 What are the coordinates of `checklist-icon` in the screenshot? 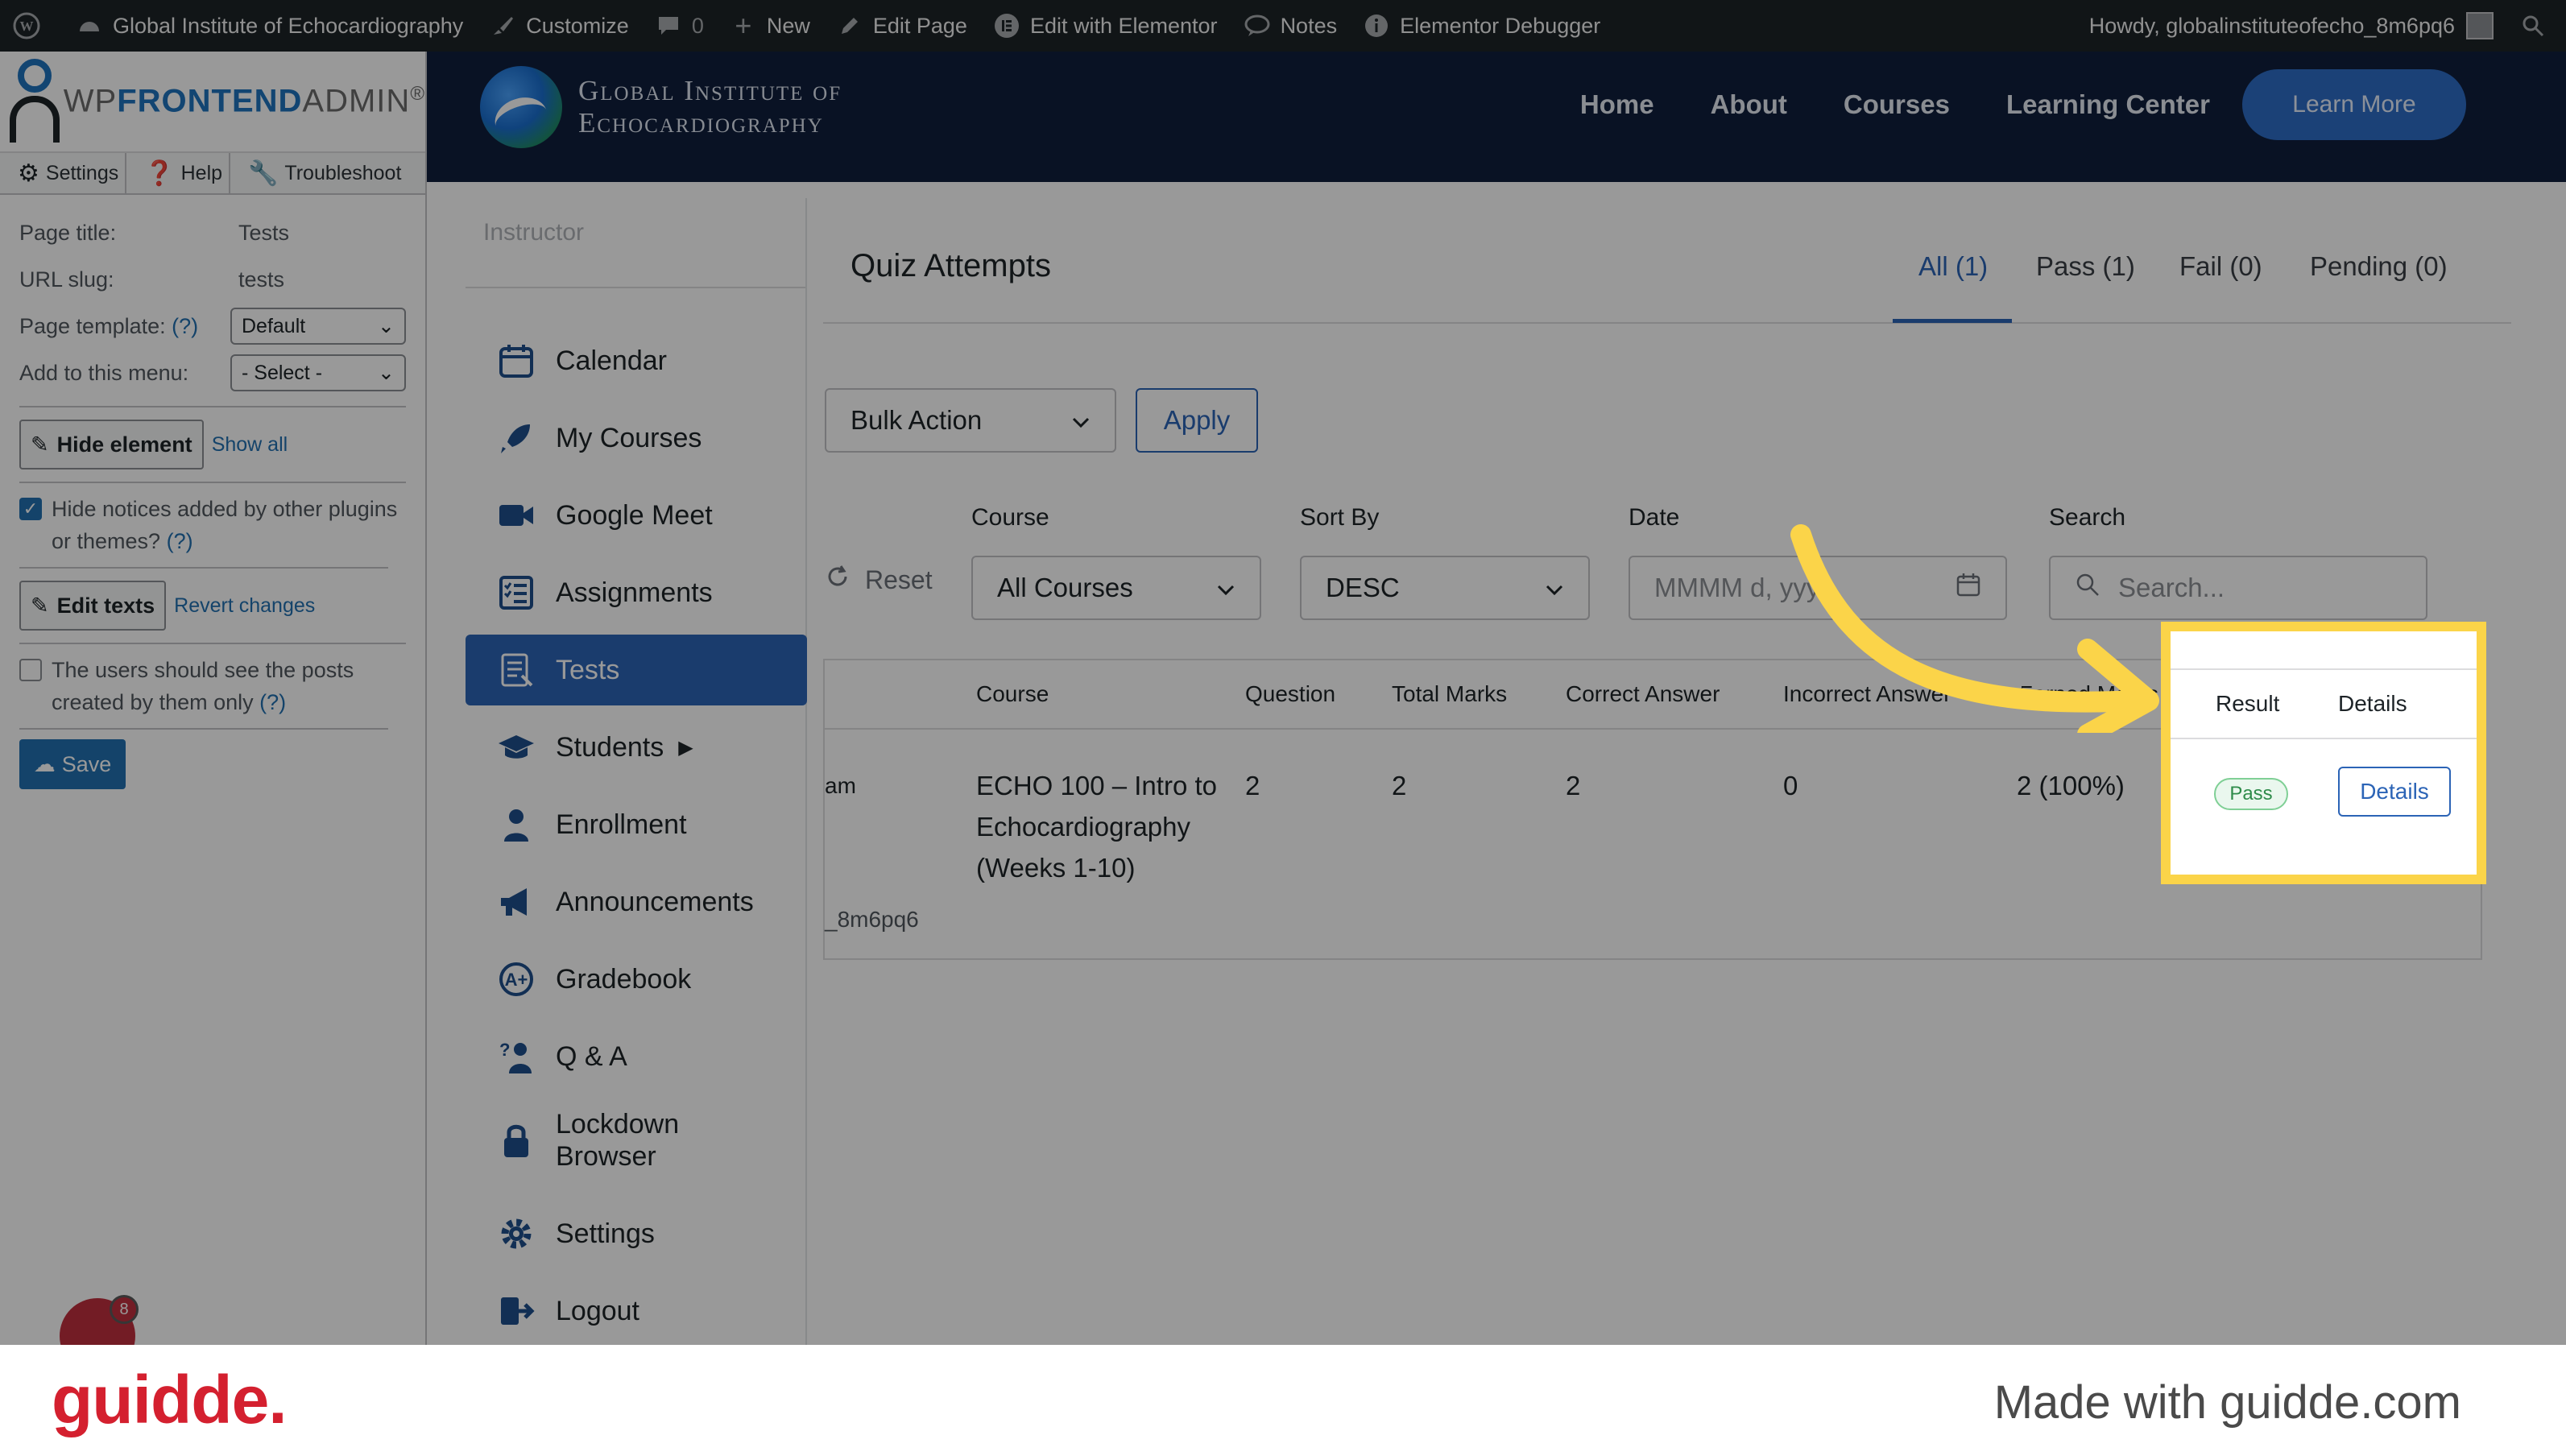 It's located at (516, 593).